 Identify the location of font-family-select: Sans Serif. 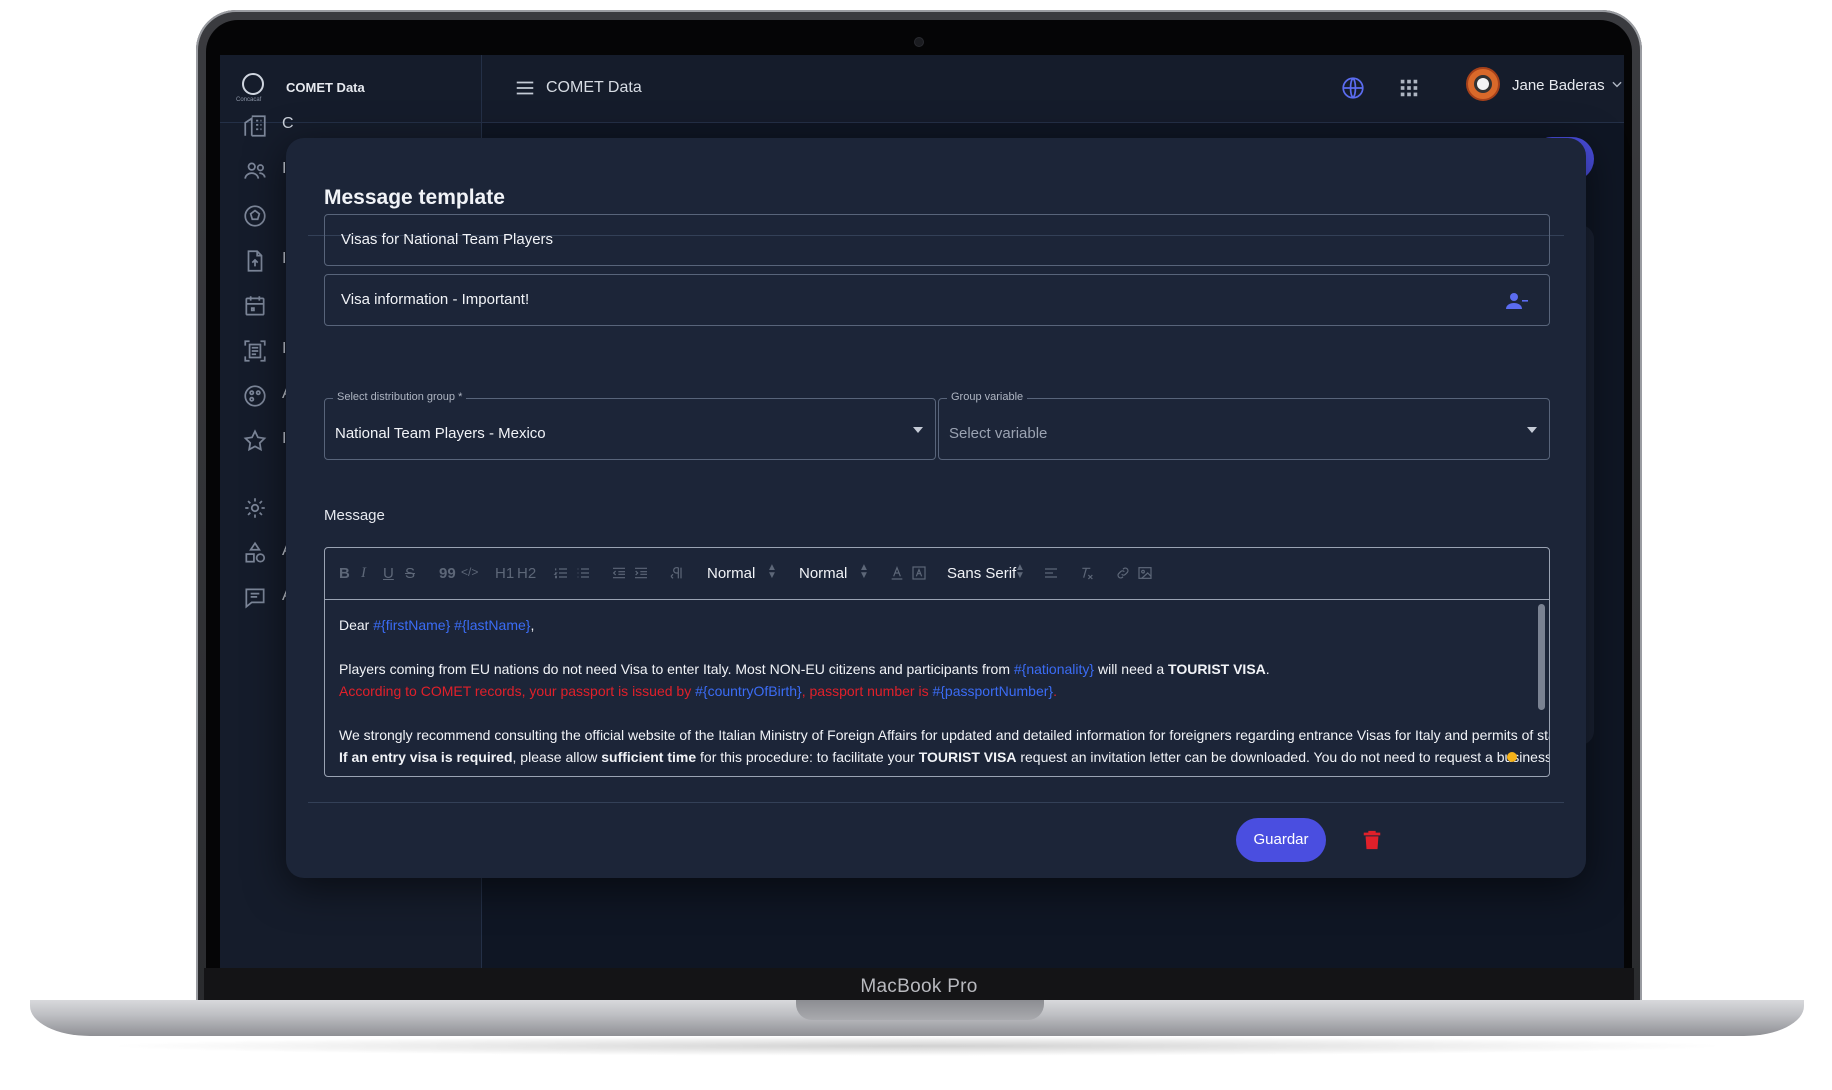
(981, 573).